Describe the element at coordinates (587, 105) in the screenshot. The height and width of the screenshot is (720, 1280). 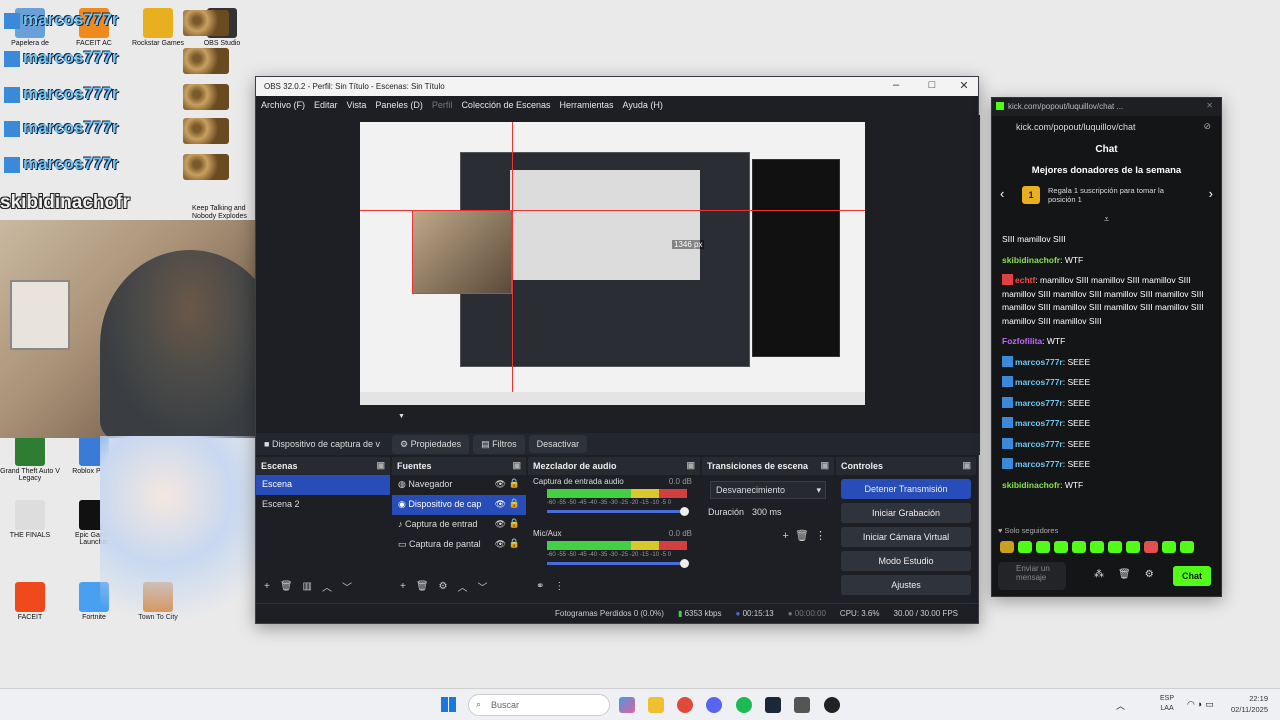
I see `menu-herramientas: Herramientas` at that location.